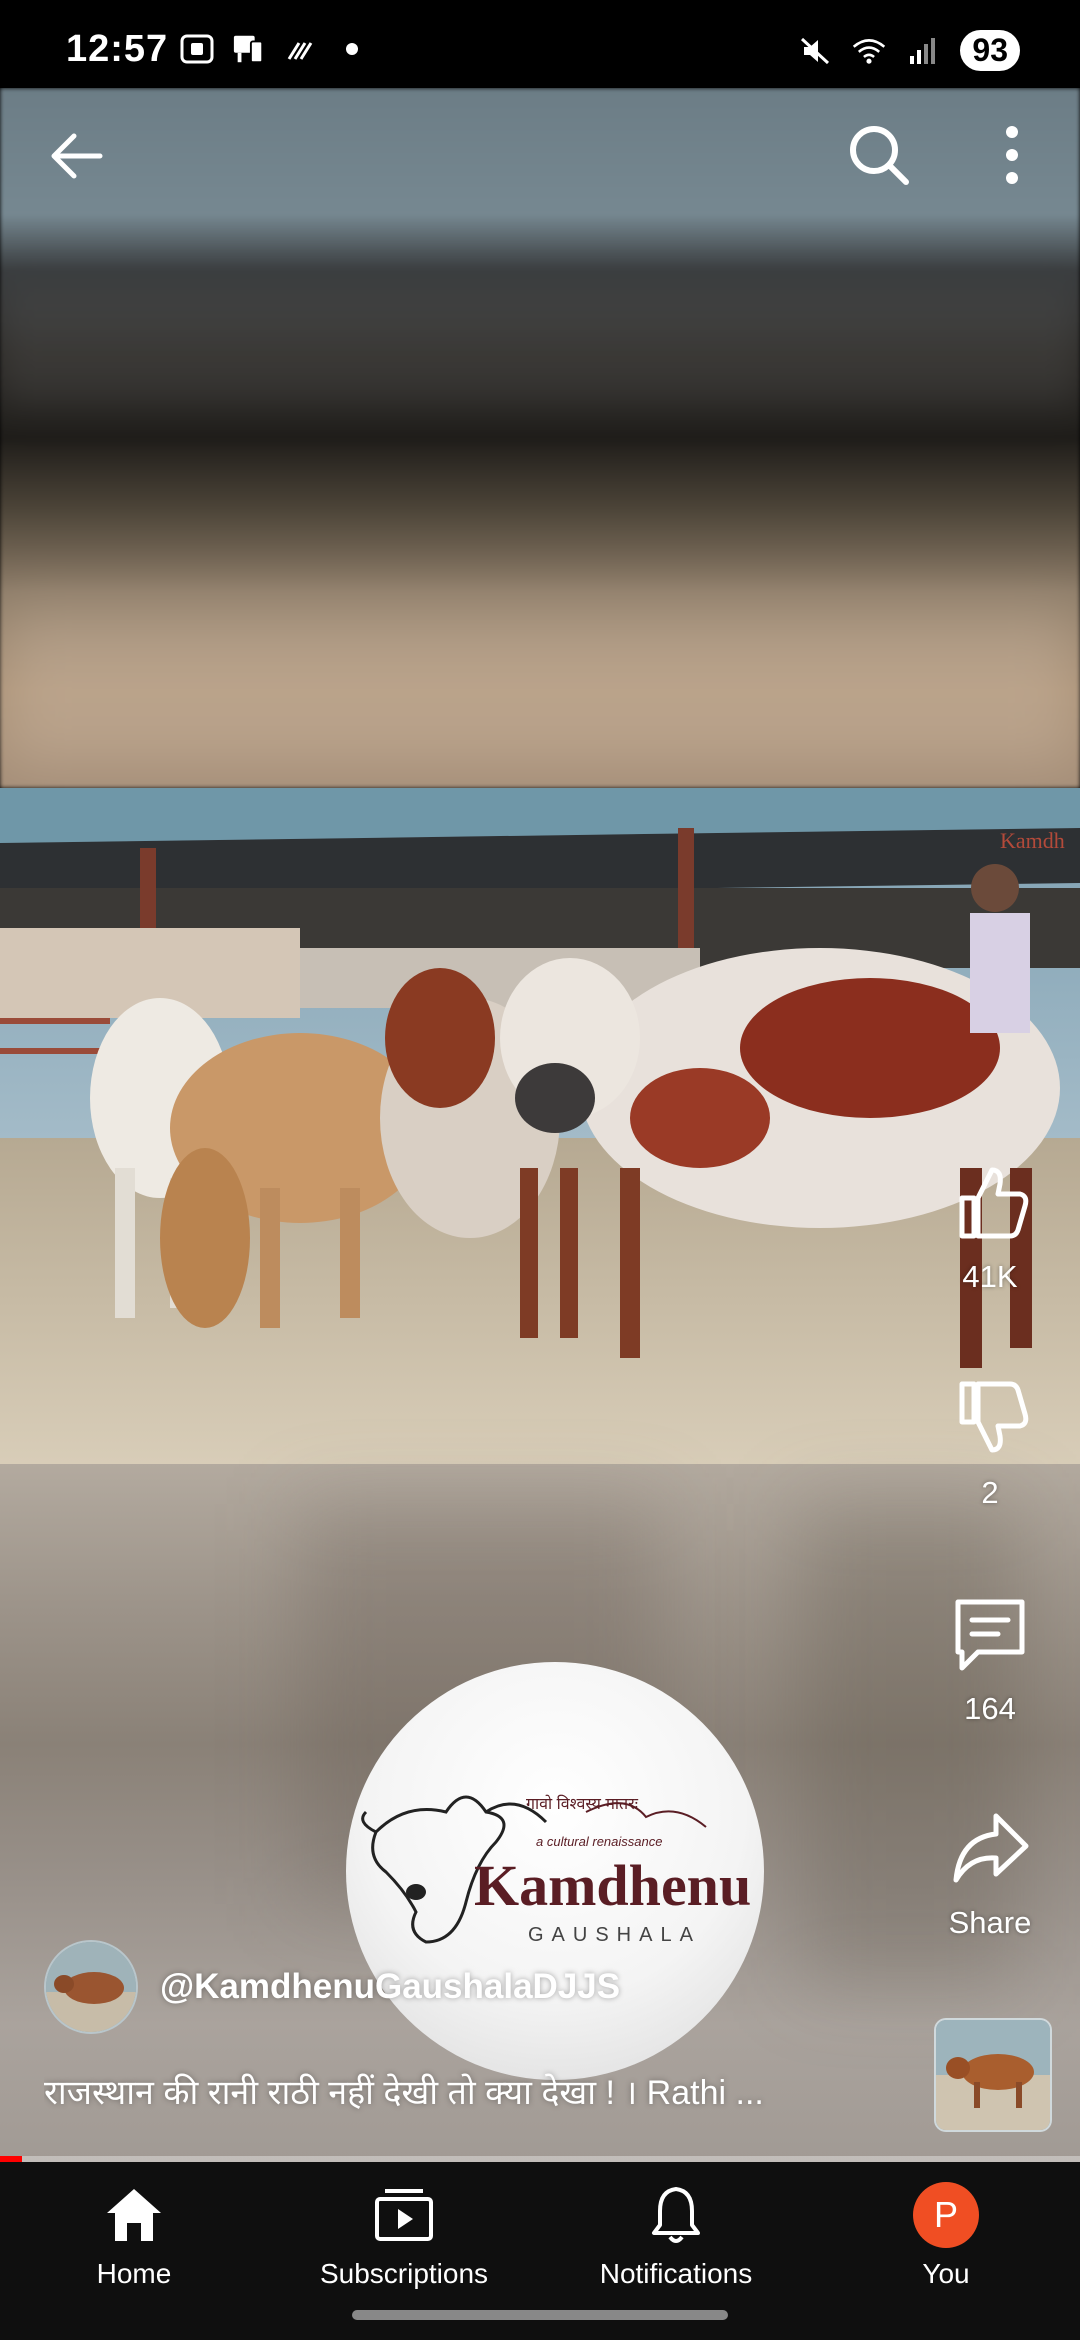  Describe the element at coordinates (390, 1987) in the screenshot. I see `channel-handle: @KamdhenuGaushalaDJJS` at that location.